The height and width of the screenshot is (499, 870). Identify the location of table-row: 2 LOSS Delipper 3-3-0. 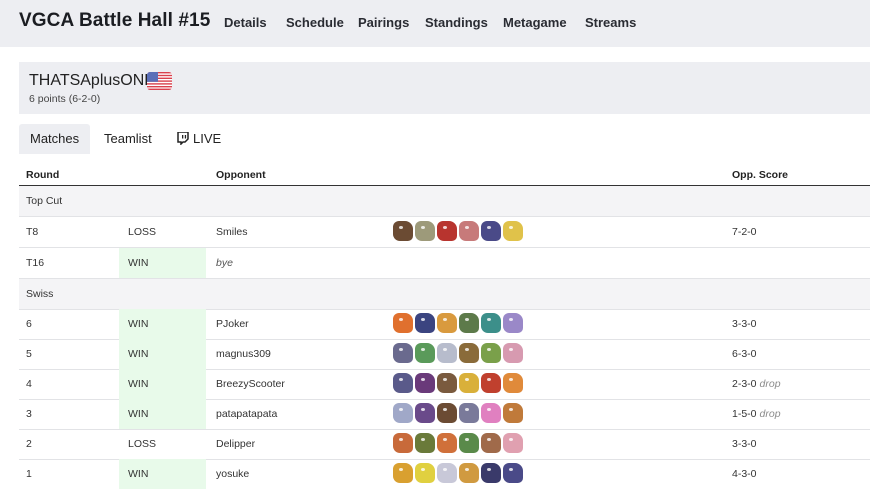
(444, 444).